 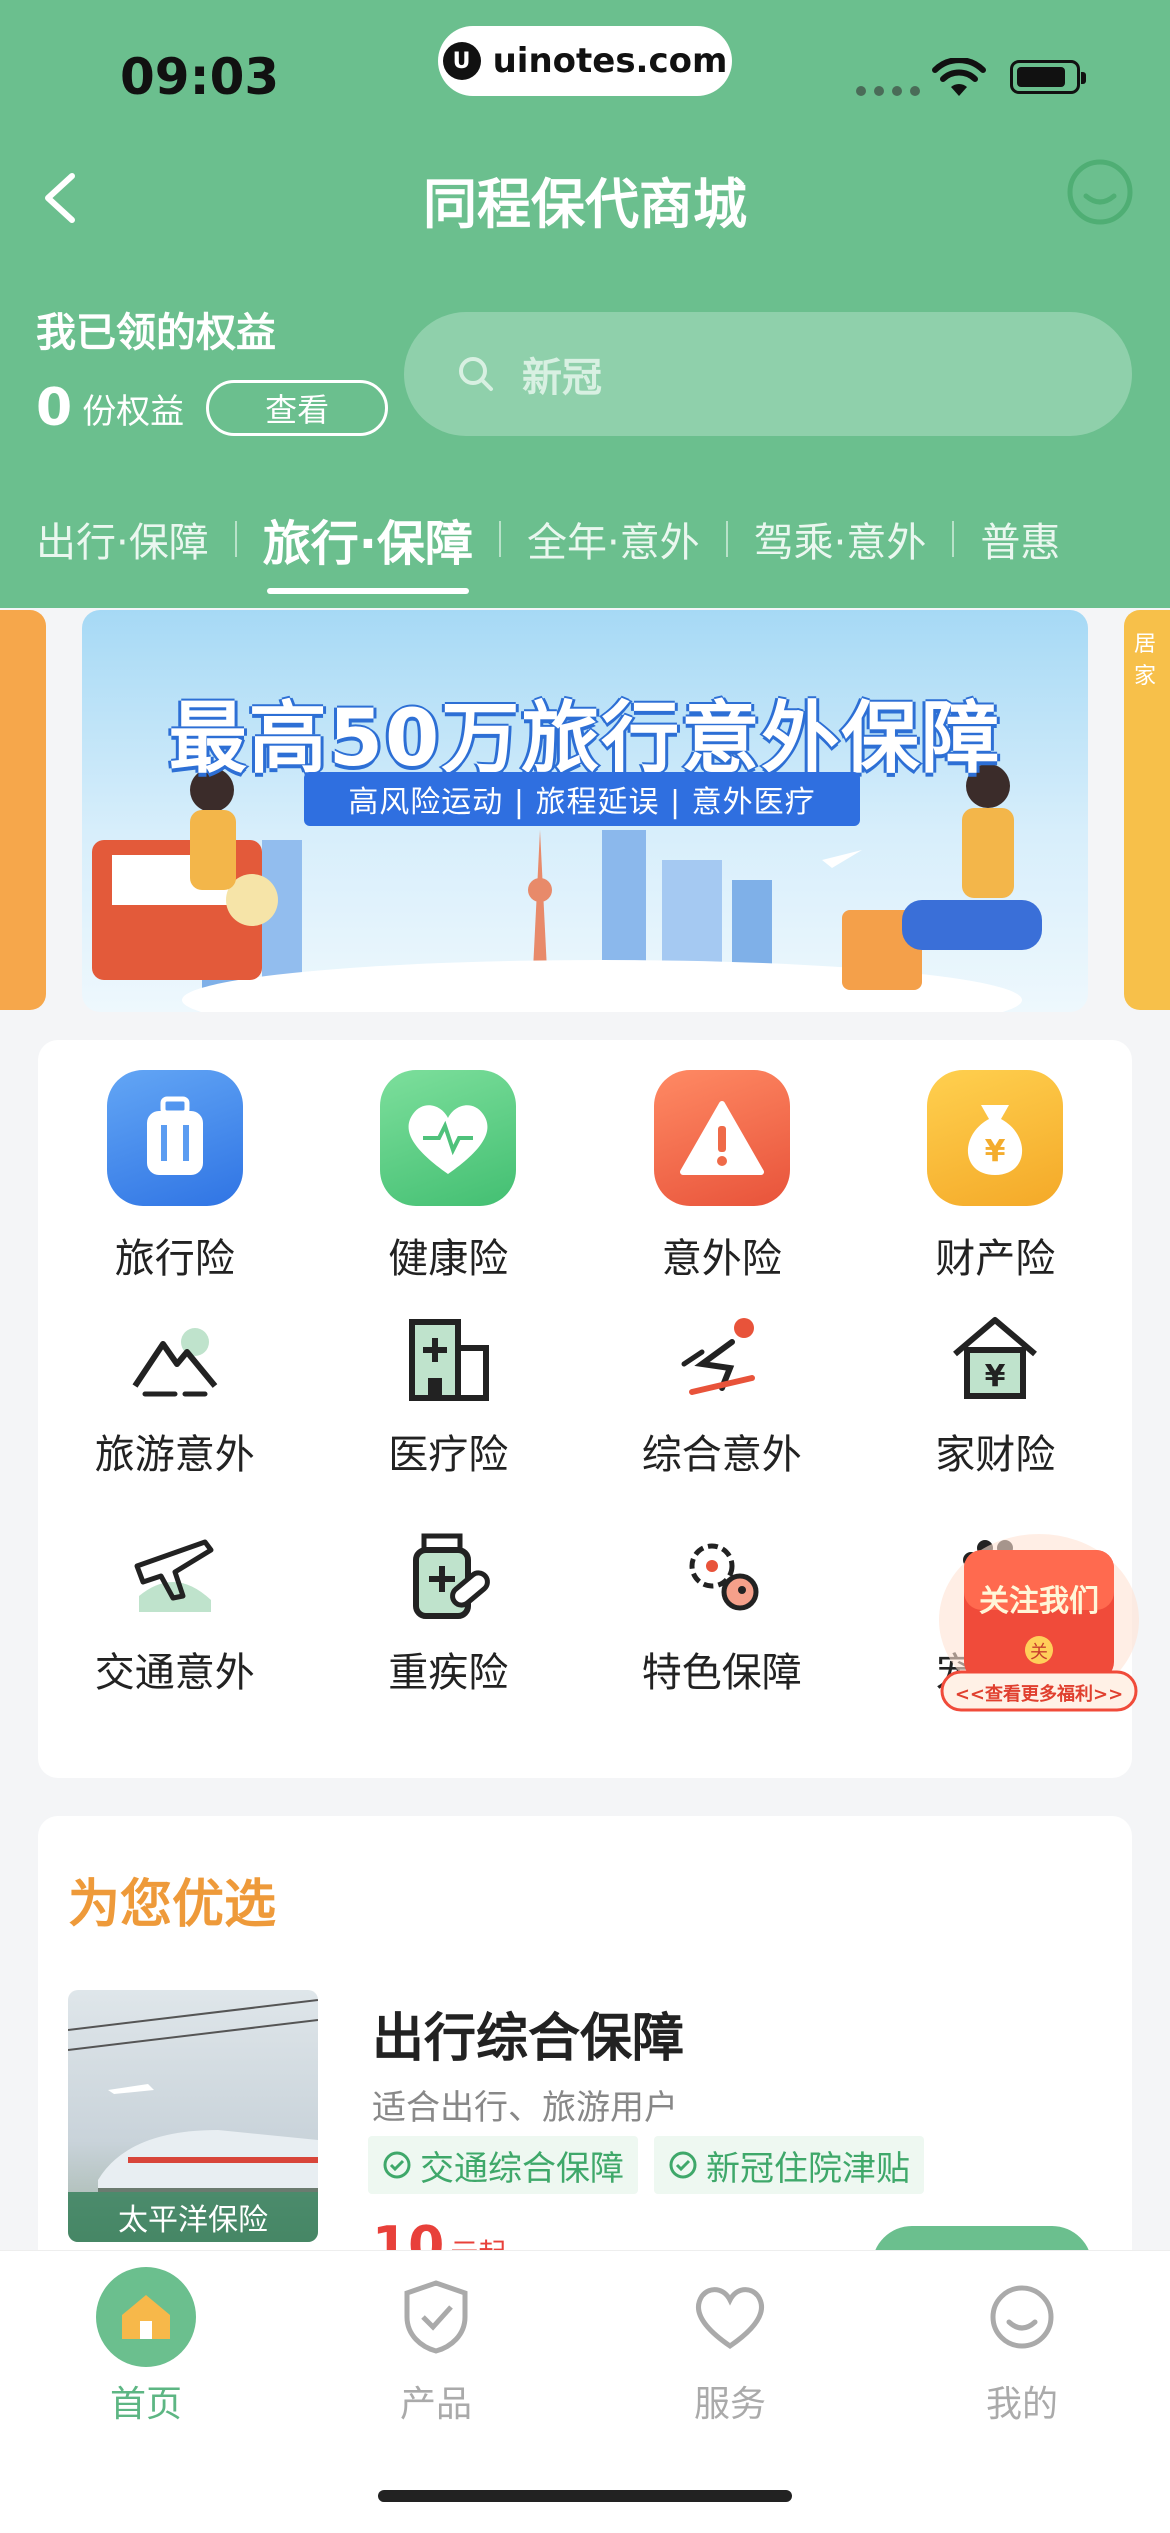 I want to click on category-label: 家财险, so click(x=995, y=1455).